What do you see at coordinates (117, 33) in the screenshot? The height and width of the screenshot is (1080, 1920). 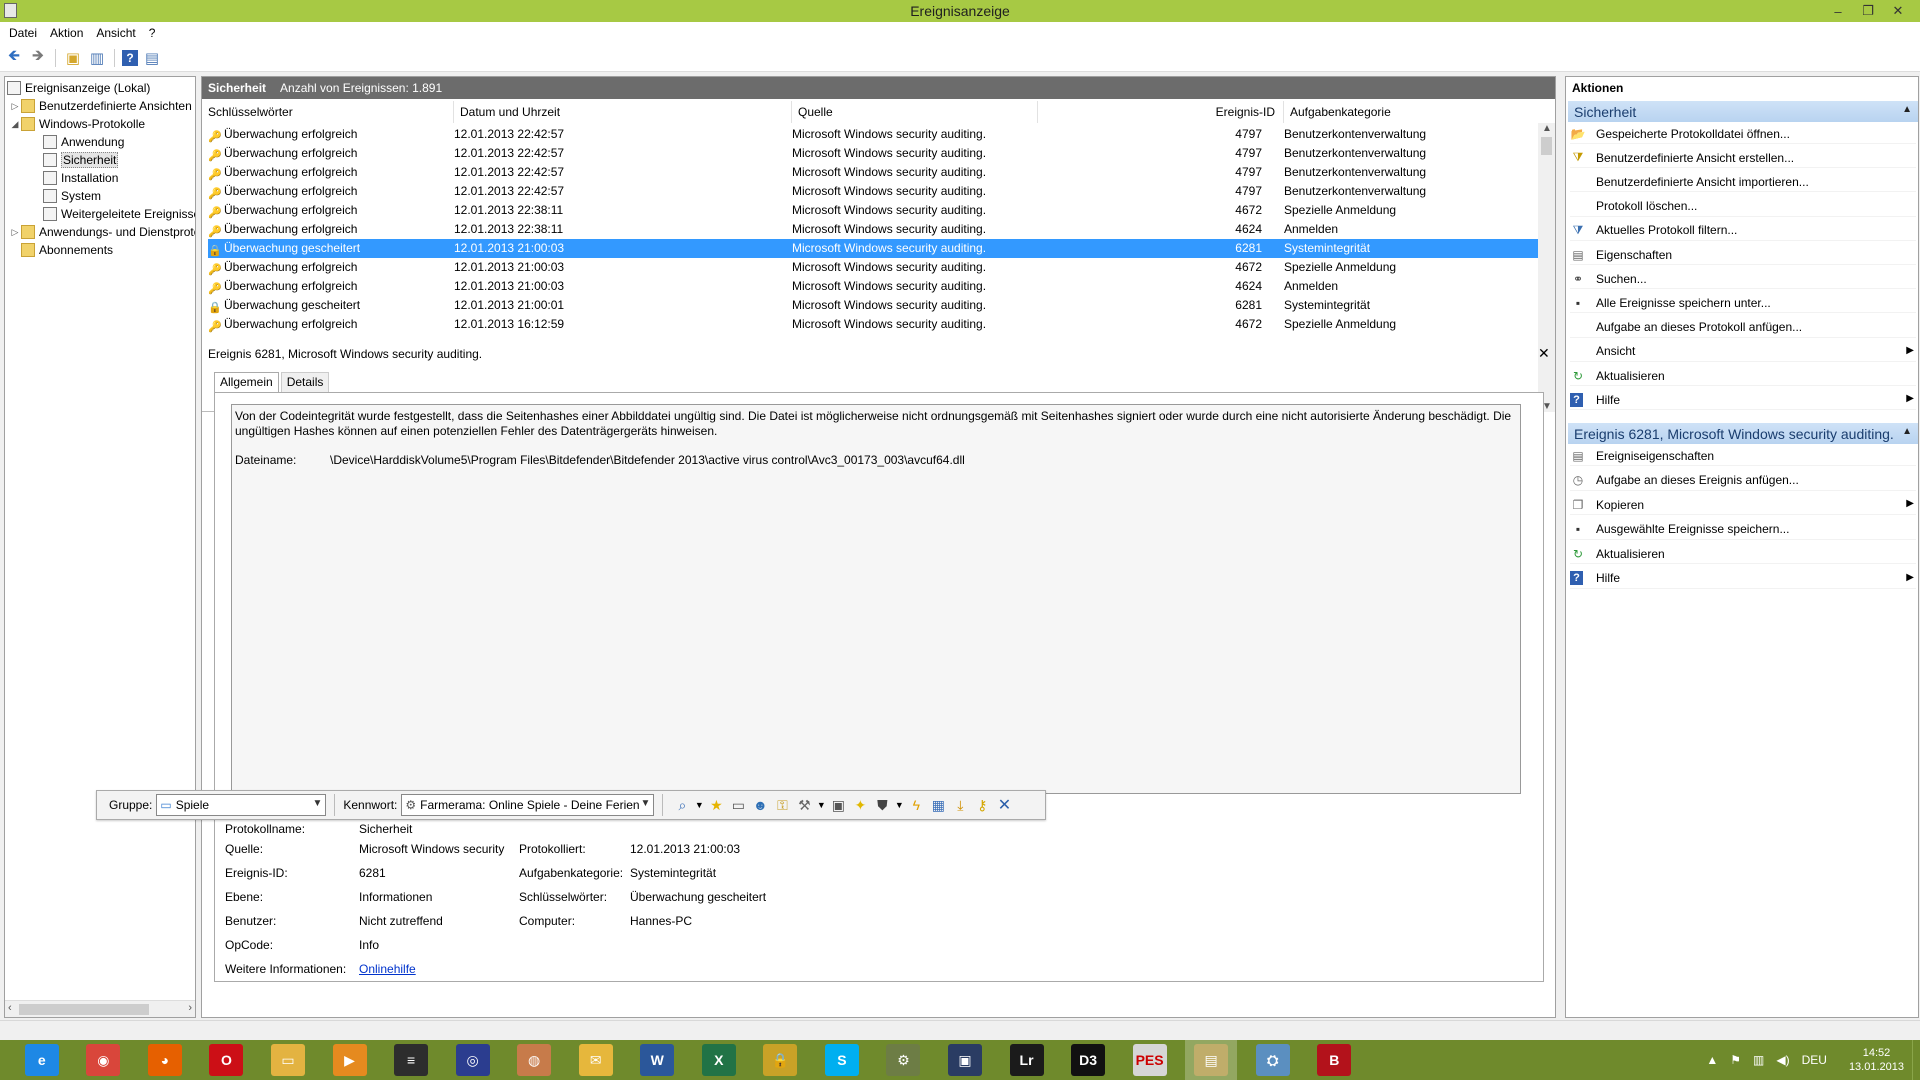 I see `menu-ansicht: Ansicht` at bounding box center [117, 33].